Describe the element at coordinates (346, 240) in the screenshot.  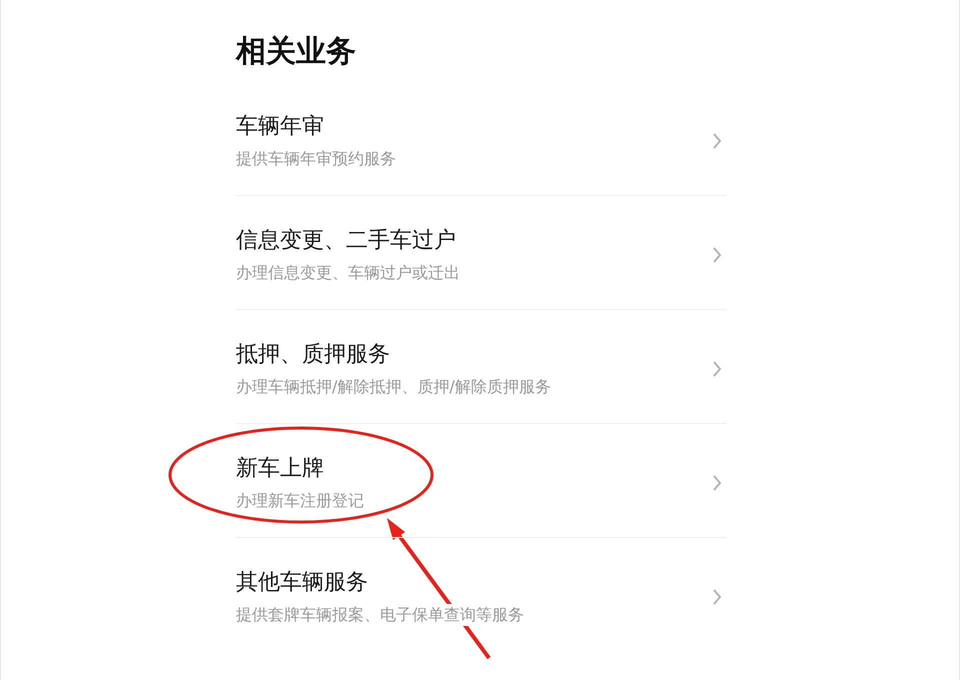
I see `service-title: 信息变更、二手车过户` at that location.